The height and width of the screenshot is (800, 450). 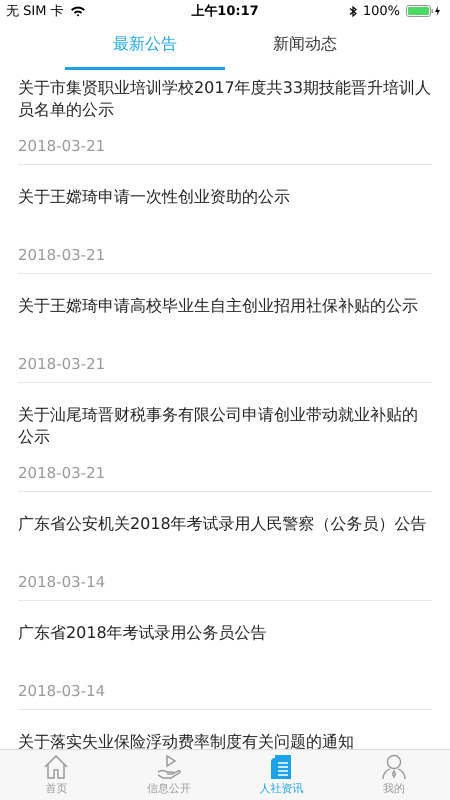 I want to click on clock-text: 上午10:17, so click(x=225, y=11).